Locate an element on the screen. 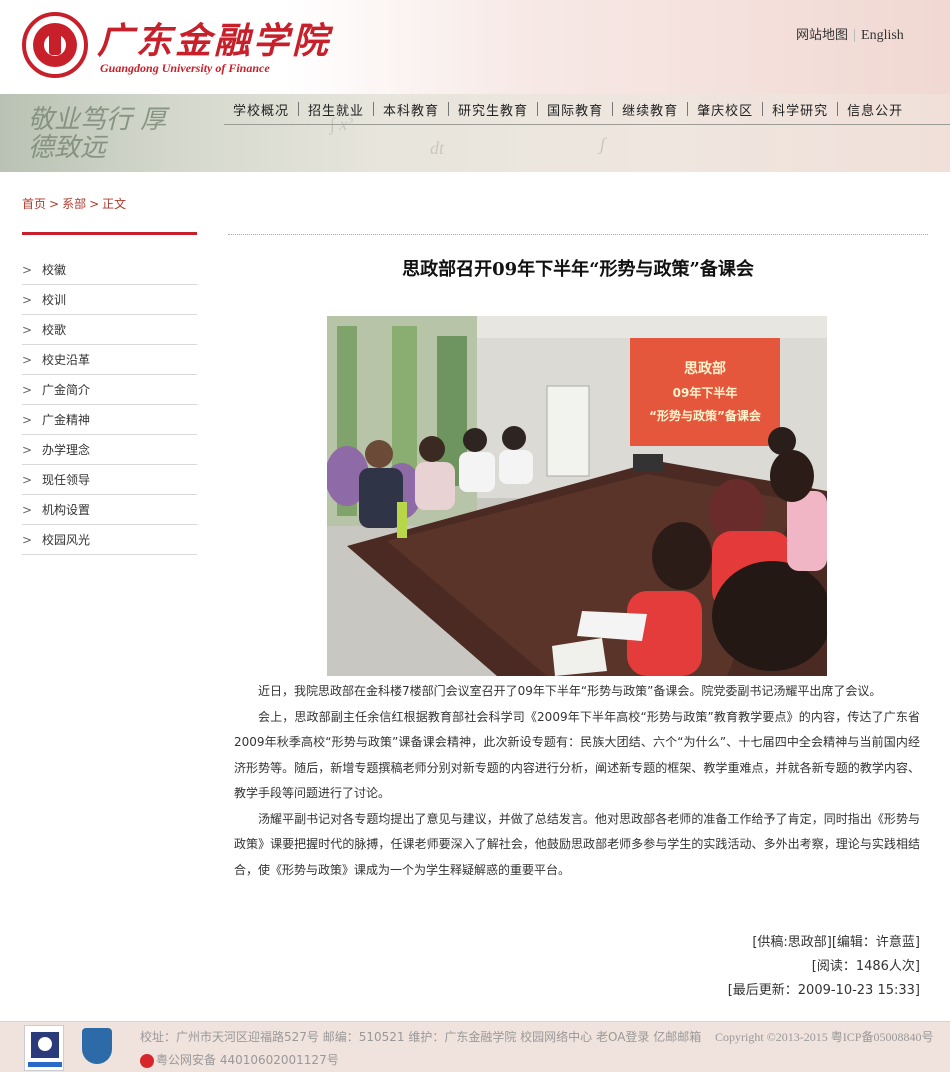  sidebar-item-organization: > 机构设置 is located at coordinates (109, 510).